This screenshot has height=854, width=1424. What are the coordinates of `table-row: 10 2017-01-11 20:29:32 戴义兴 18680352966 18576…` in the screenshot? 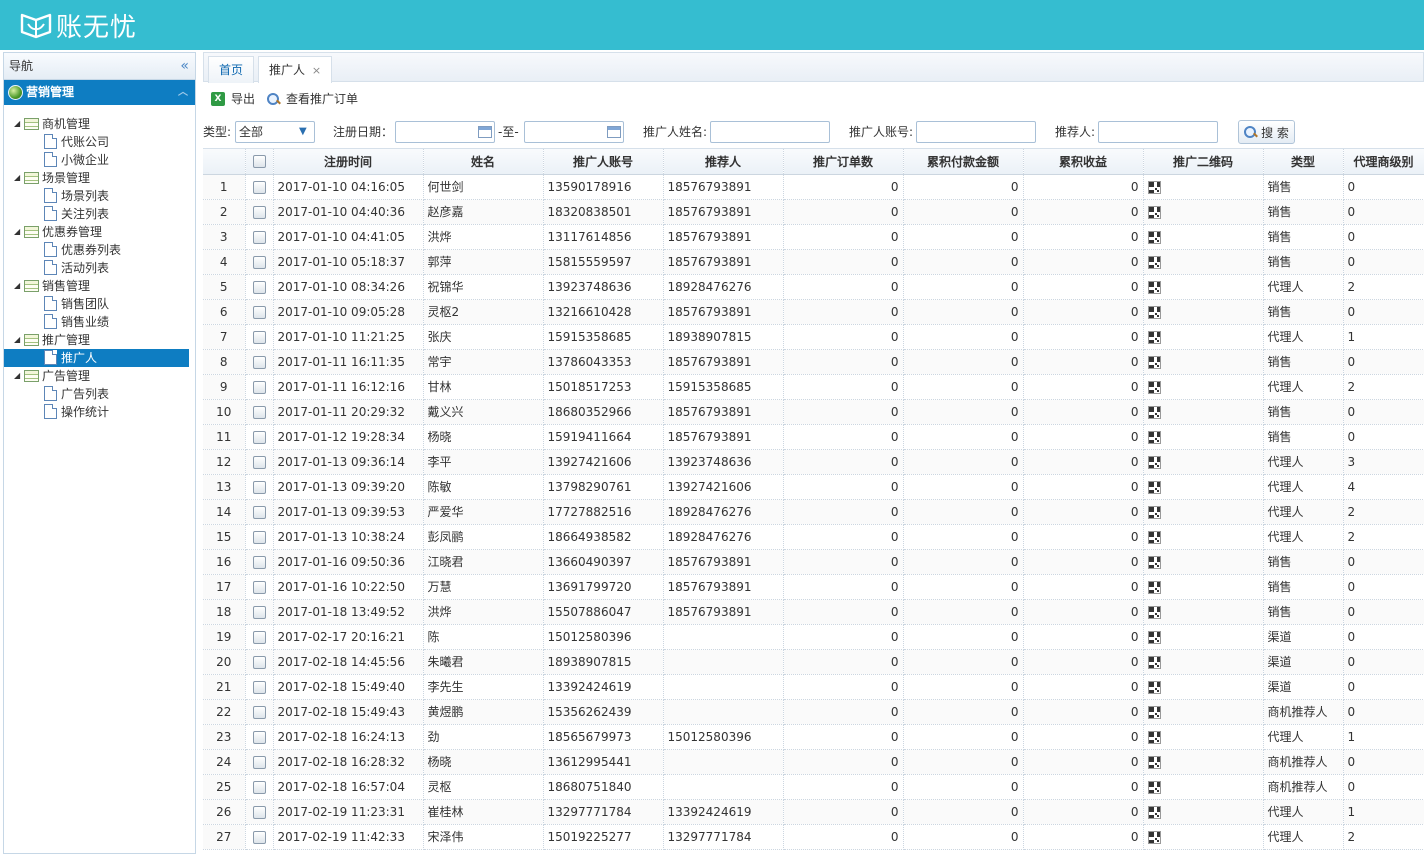 It's located at (813, 412).